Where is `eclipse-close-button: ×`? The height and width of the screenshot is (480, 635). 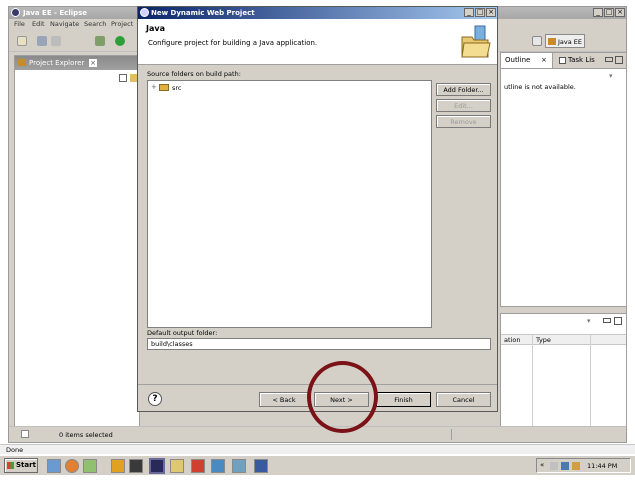
eclipse-close-button: × is located at coordinates (620, 12).